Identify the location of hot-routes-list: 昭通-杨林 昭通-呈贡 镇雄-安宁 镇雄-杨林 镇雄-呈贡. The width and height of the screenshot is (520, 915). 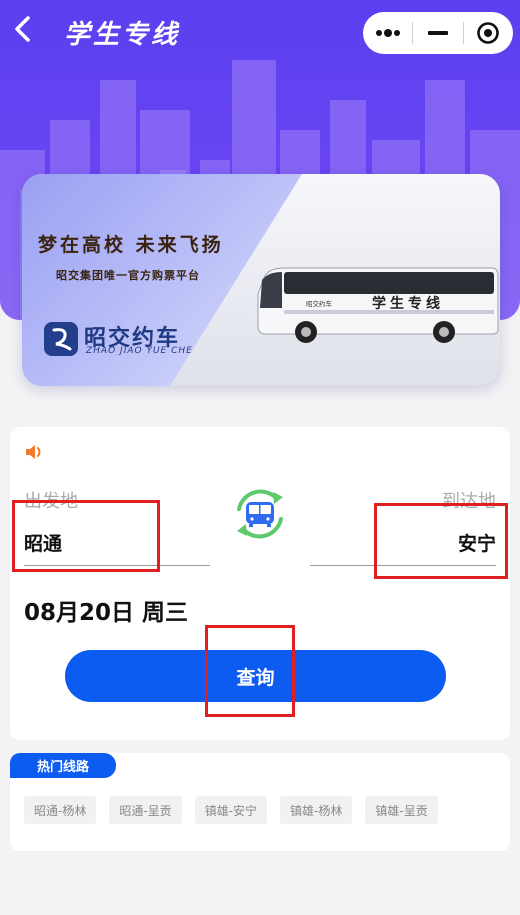
(231, 810).